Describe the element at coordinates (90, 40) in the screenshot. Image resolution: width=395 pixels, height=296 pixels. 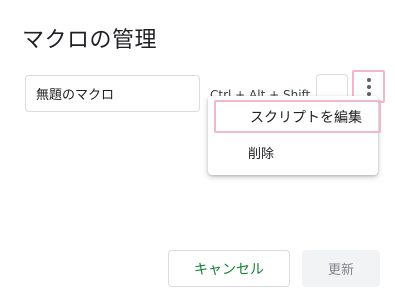
I see `dialog-title: マクロの管理` at that location.